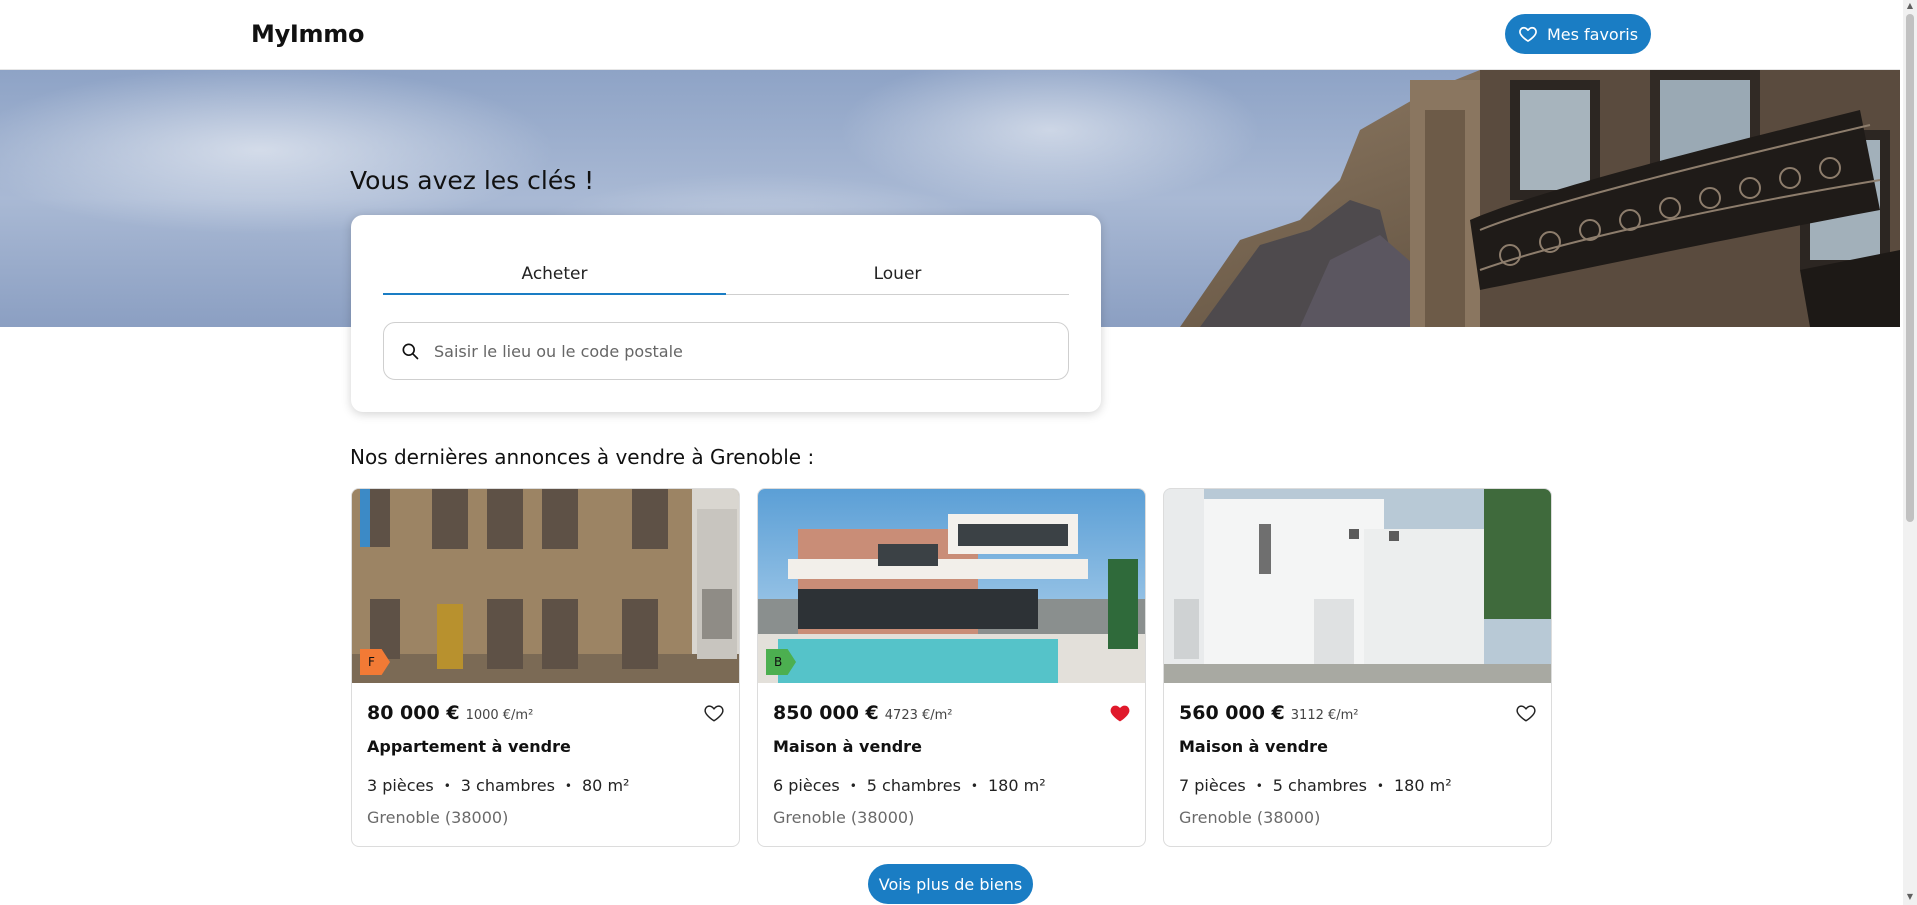 The image size is (1917, 905). I want to click on transaction-tabs: Acheter Louer, so click(726, 275).